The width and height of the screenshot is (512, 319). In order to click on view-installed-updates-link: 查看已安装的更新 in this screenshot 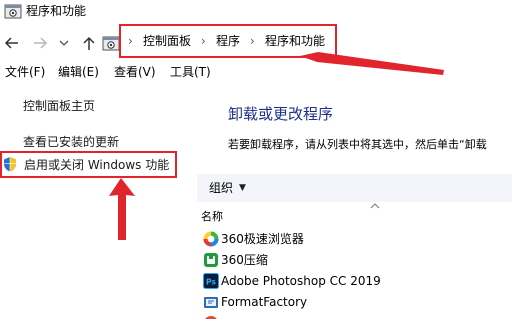, I will do `click(71, 142)`.